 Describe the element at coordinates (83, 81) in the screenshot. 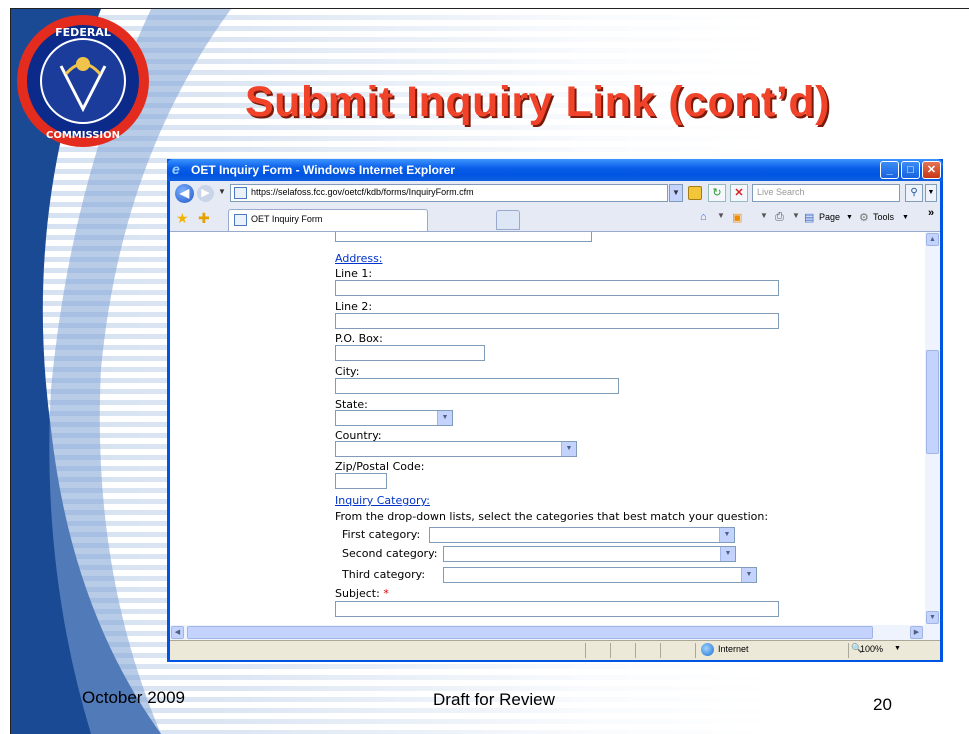

I see `fcc-seal-icon: FEDERAL COMMISSION` at that location.